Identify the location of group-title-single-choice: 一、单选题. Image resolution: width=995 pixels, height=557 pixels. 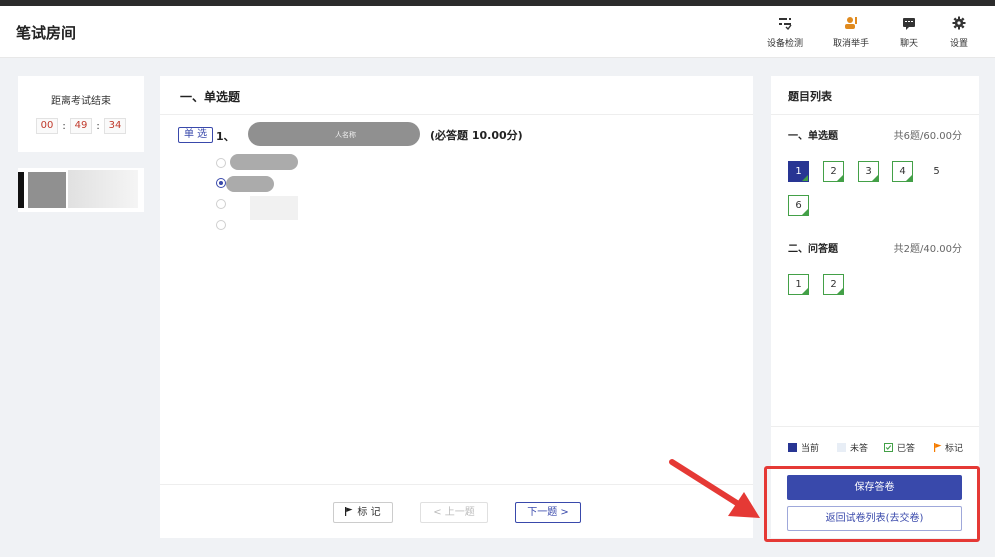
(813, 136).